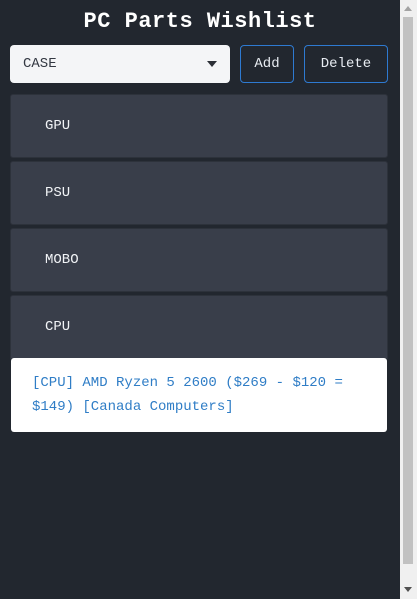 The image size is (417, 599). I want to click on page-title: PC Parts Wishlist, so click(200, 21).